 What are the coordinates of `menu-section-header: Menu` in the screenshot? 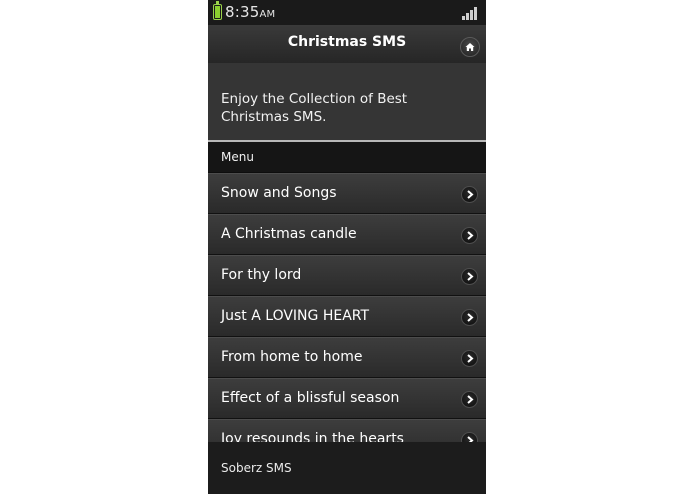 It's located at (347, 157).